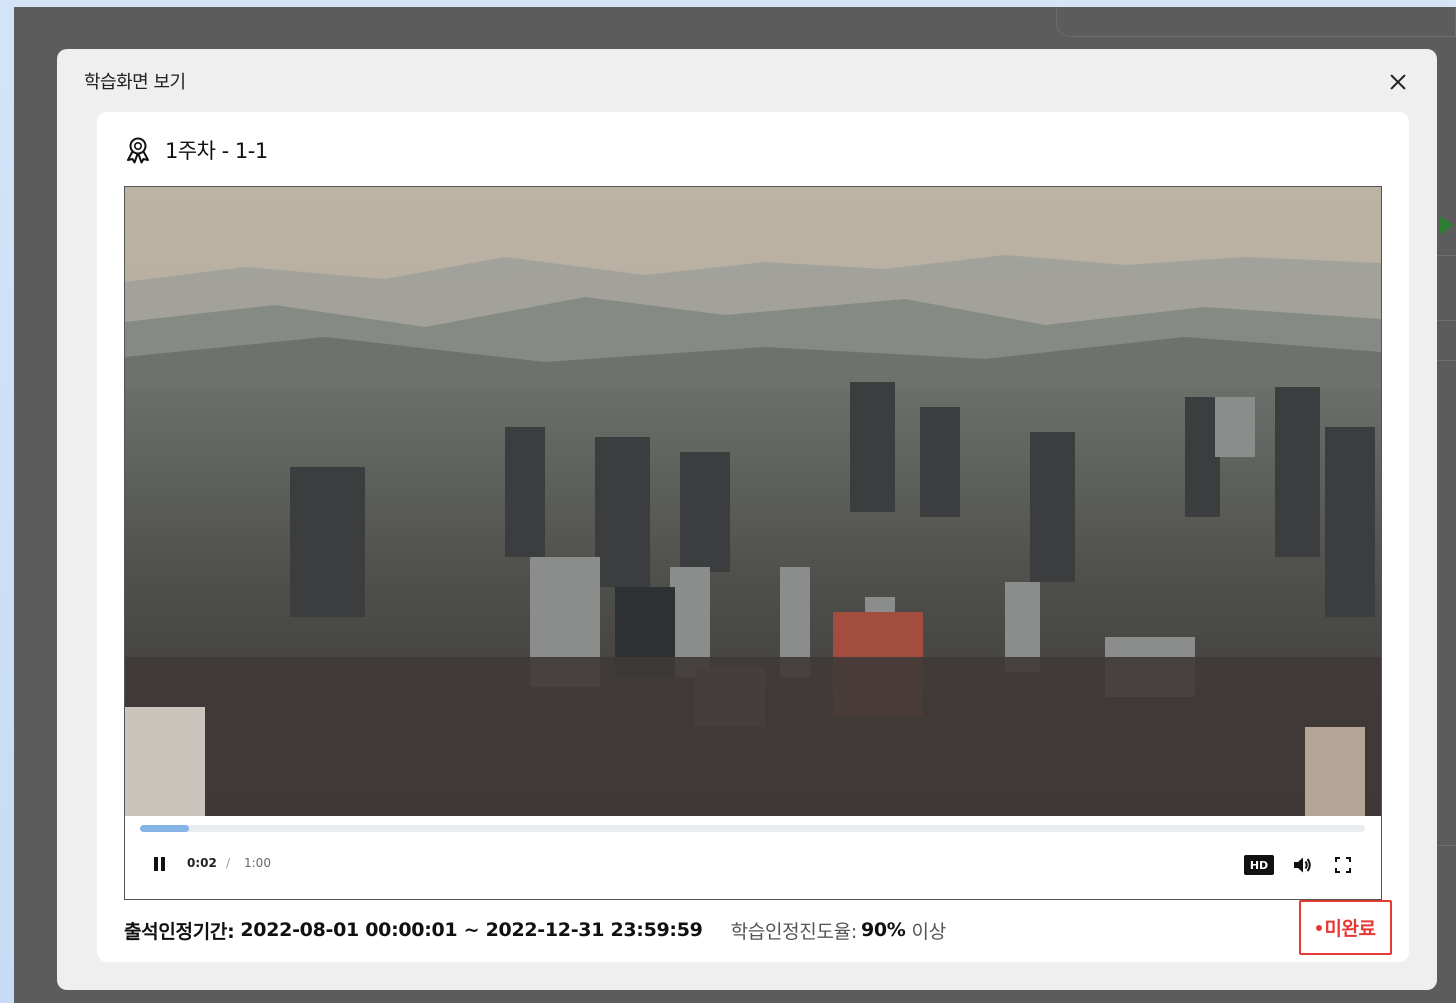 This screenshot has height=1003, width=1456. What do you see at coordinates (752, 828) in the screenshot?
I see `progress-bar` at bounding box center [752, 828].